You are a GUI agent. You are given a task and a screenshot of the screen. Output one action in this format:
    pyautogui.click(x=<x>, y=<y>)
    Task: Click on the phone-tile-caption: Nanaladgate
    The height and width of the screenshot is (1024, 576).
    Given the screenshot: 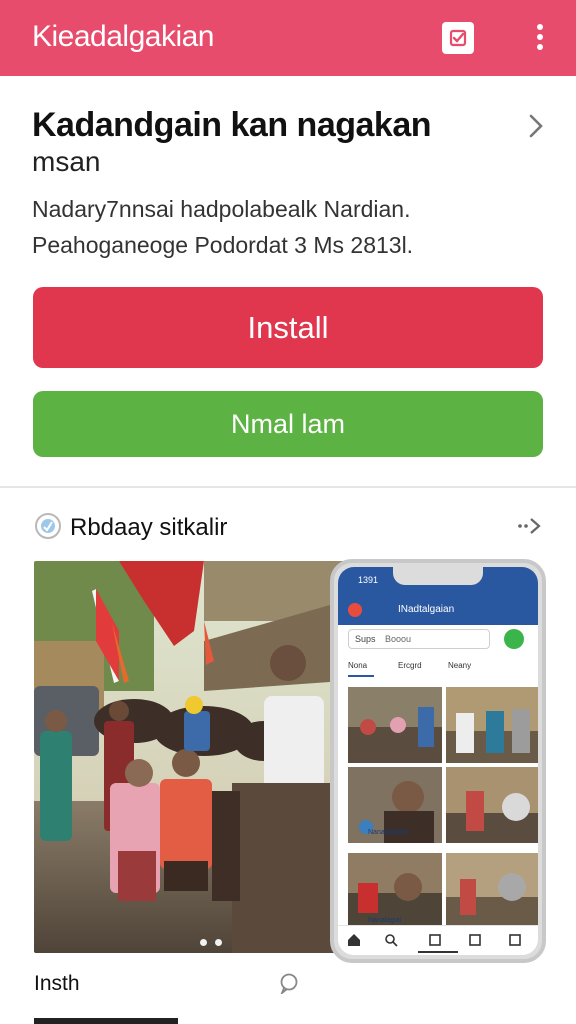 What is the action you would take?
    pyautogui.click(x=388, y=832)
    